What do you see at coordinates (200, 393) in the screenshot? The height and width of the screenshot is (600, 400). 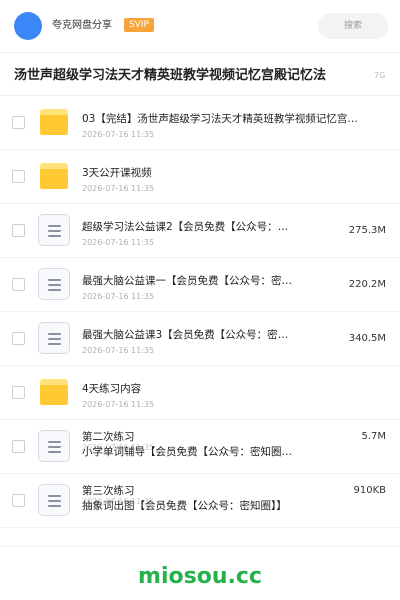 I see `file-row: 4天练习内容 2026-07-16 11:35` at bounding box center [200, 393].